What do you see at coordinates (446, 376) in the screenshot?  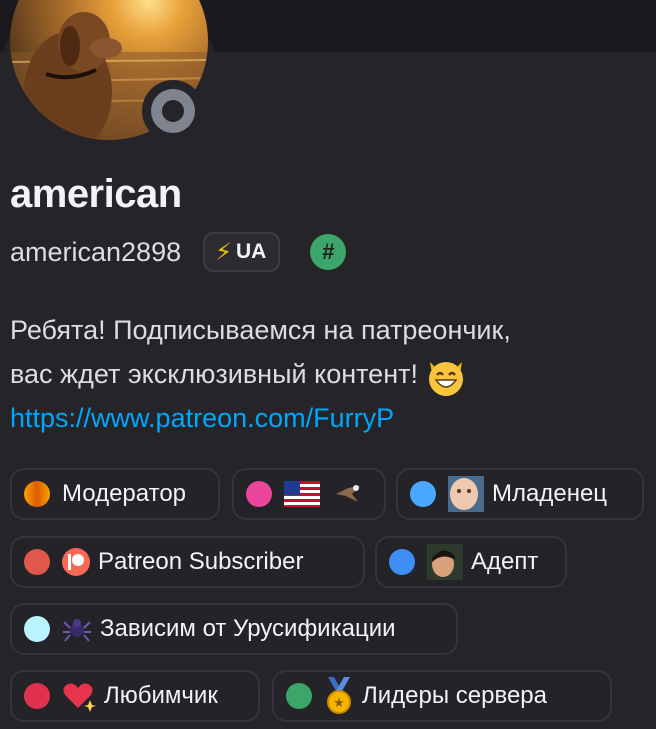 I see `grinning-cat-emoji-icon` at bounding box center [446, 376].